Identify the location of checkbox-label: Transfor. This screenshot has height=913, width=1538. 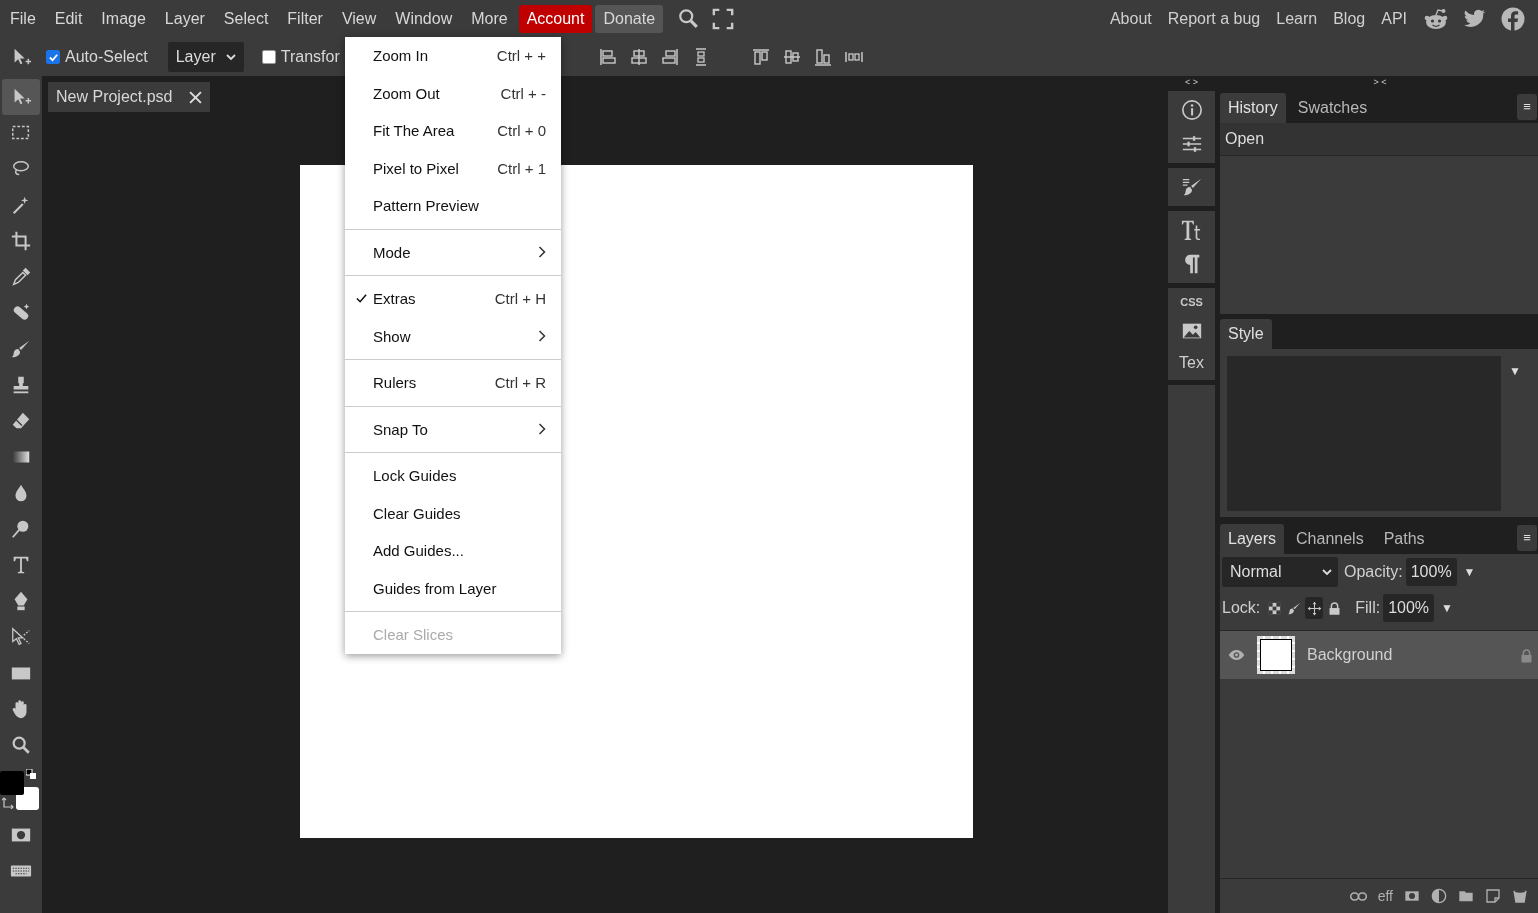
(310, 57).